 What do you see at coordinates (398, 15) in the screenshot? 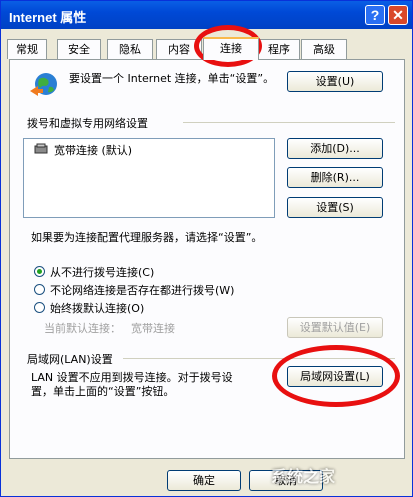
I see `close-button: ✕` at bounding box center [398, 15].